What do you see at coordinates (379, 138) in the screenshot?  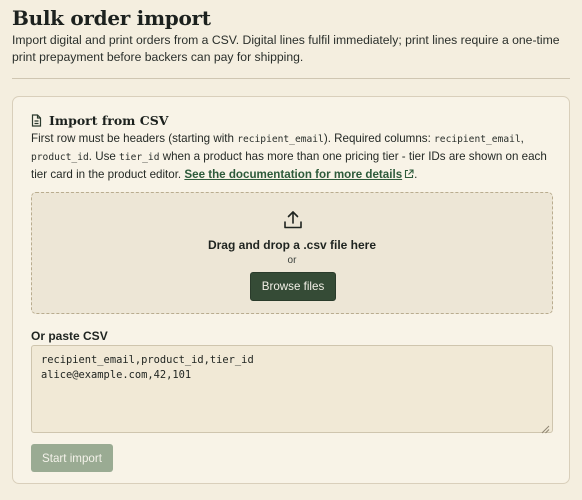 I see `desc-text: ). Required columns:` at bounding box center [379, 138].